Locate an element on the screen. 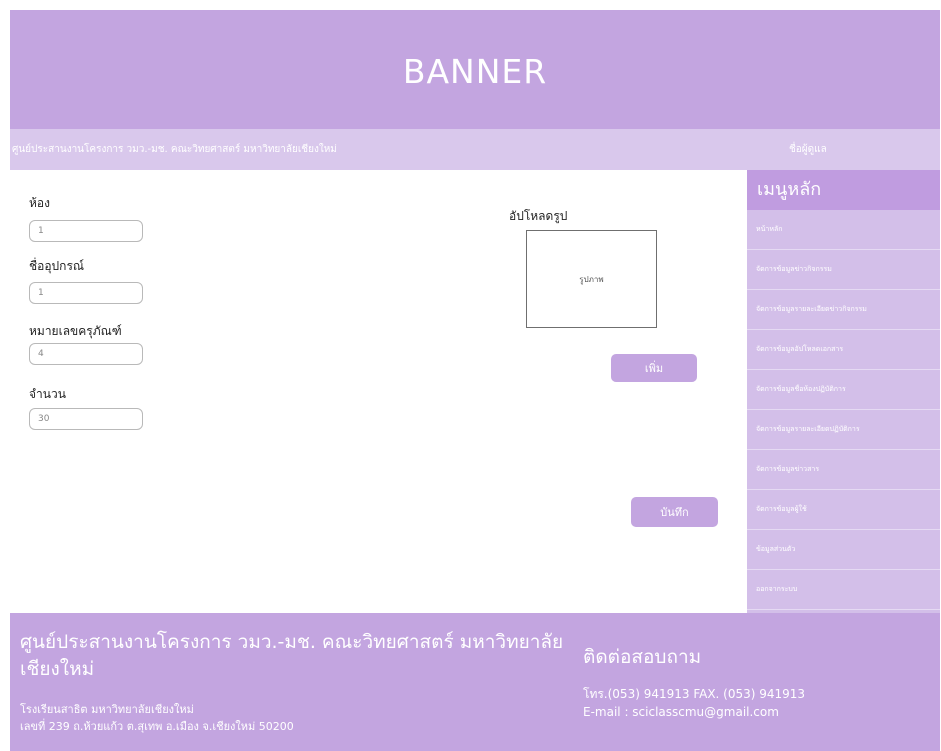  sidebar-item-home: หน้าหลัก is located at coordinates (843, 230).